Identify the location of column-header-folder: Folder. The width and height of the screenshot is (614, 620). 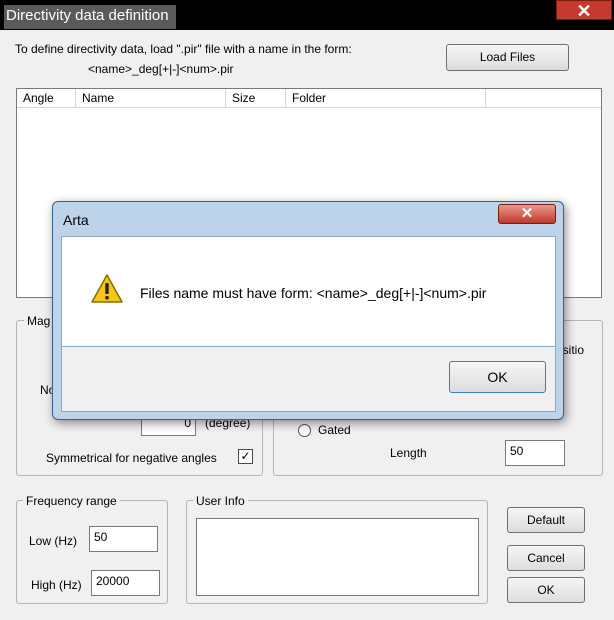
(386, 98).